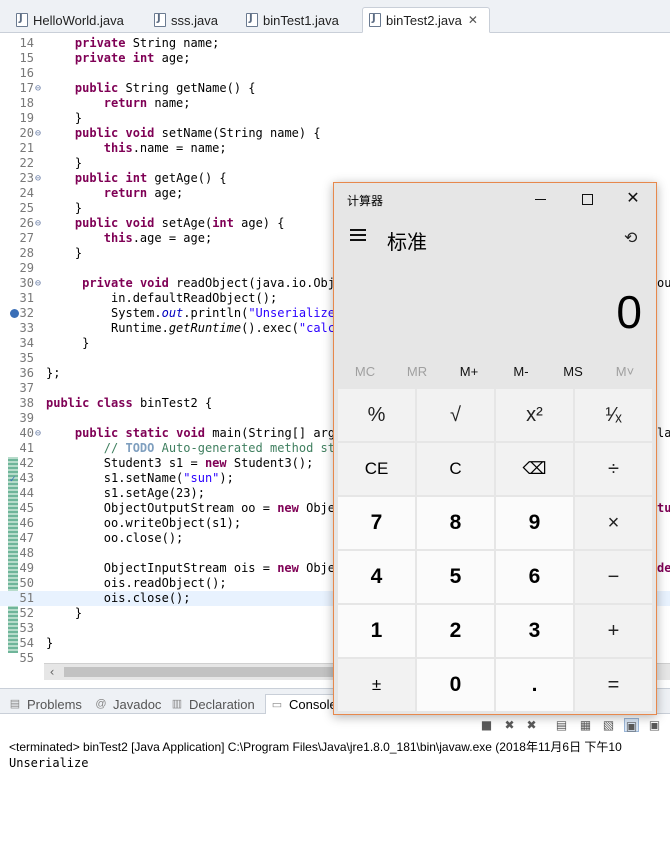 This screenshot has width=670, height=865. I want to click on tab-helloworld: HelloWorld.java, so click(67, 20).